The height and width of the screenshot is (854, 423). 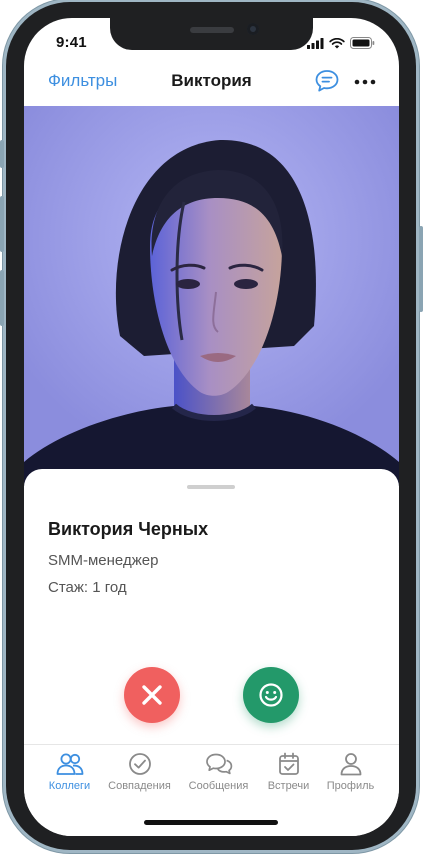 What do you see at coordinates (212, 30) in the screenshot?
I see `speaker-grille` at bounding box center [212, 30].